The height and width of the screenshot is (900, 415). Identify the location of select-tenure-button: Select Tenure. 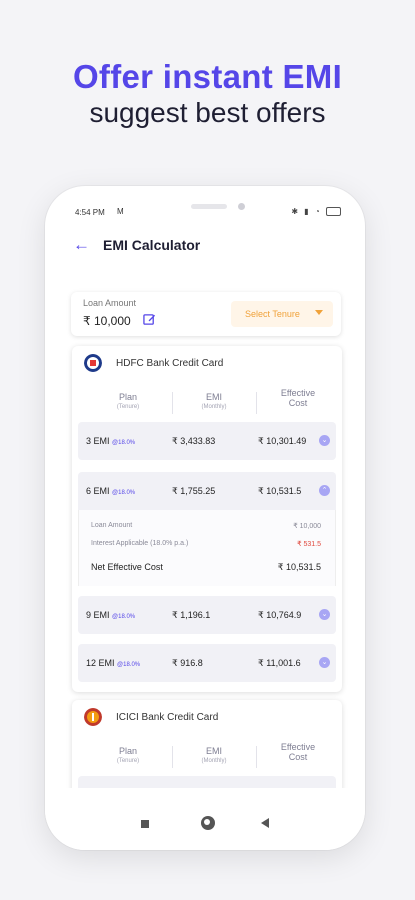
(282, 314).